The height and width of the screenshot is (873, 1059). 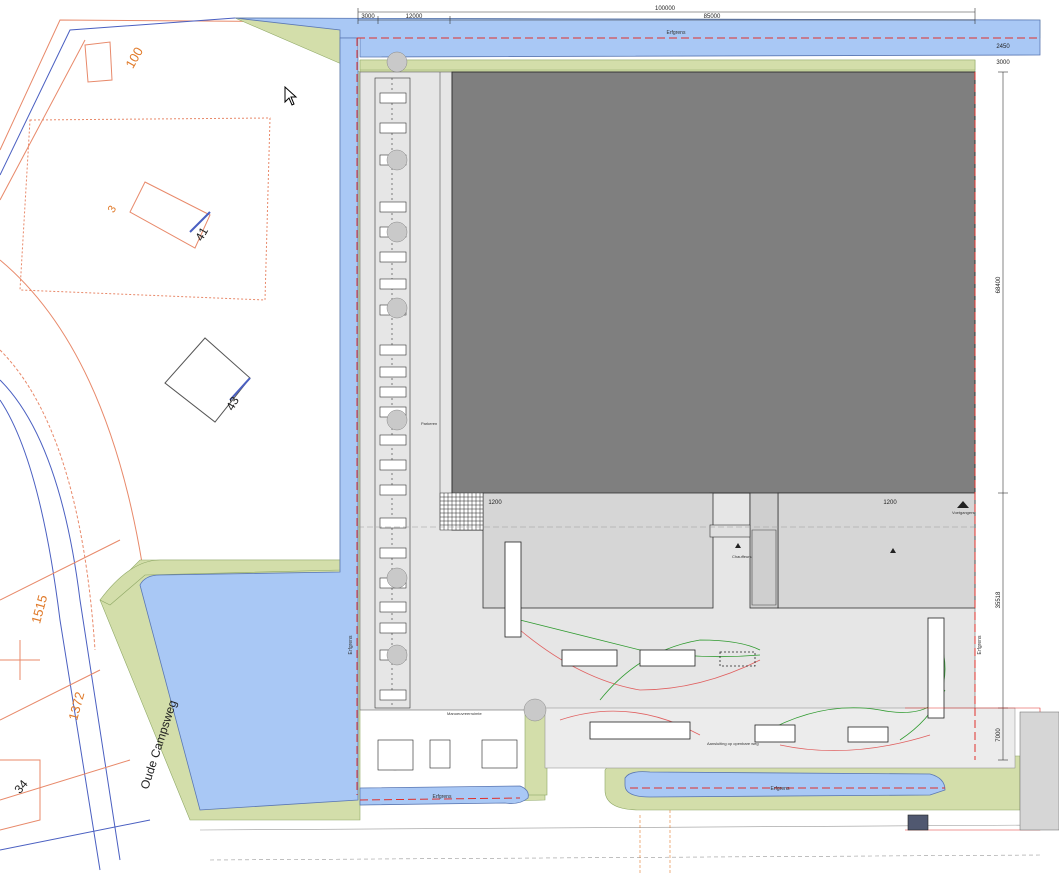 I want to click on parcel-34: 34, so click(x=21, y=786).